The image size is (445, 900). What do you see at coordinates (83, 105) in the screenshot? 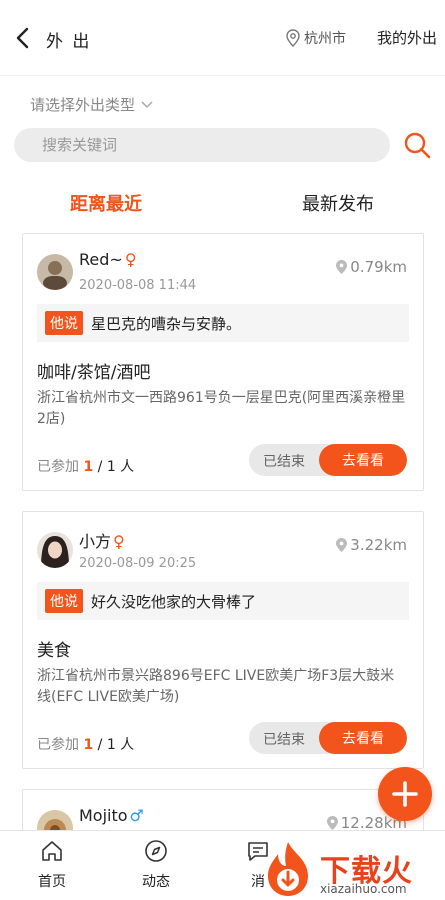
I see `outing-type-label: 请选择外出类型` at bounding box center [83, 105].